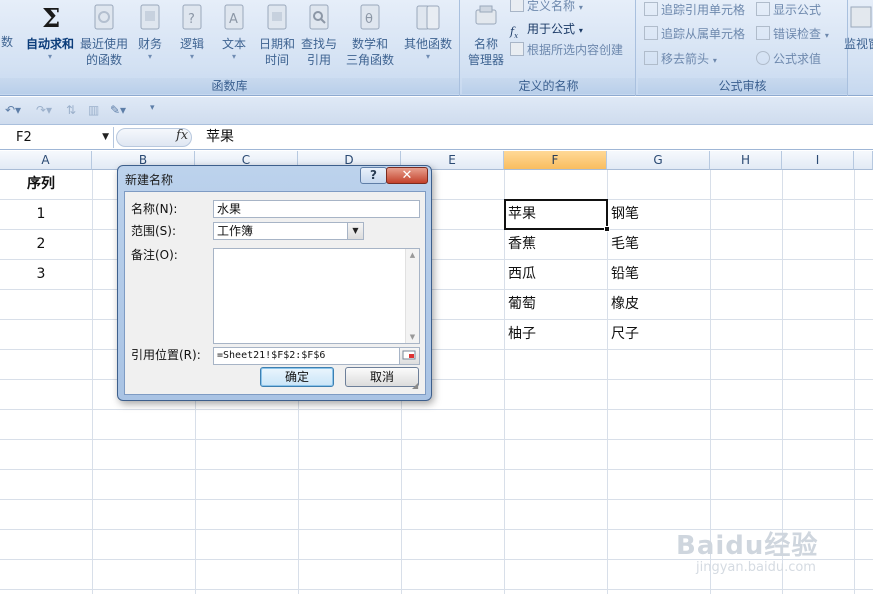 The image size is (873, 594). What do you see at coordinates (436, 138) in the screenshot?
I see `formula-bar: F2 ▼ fx 苹果` at bounding box center [436, 138].